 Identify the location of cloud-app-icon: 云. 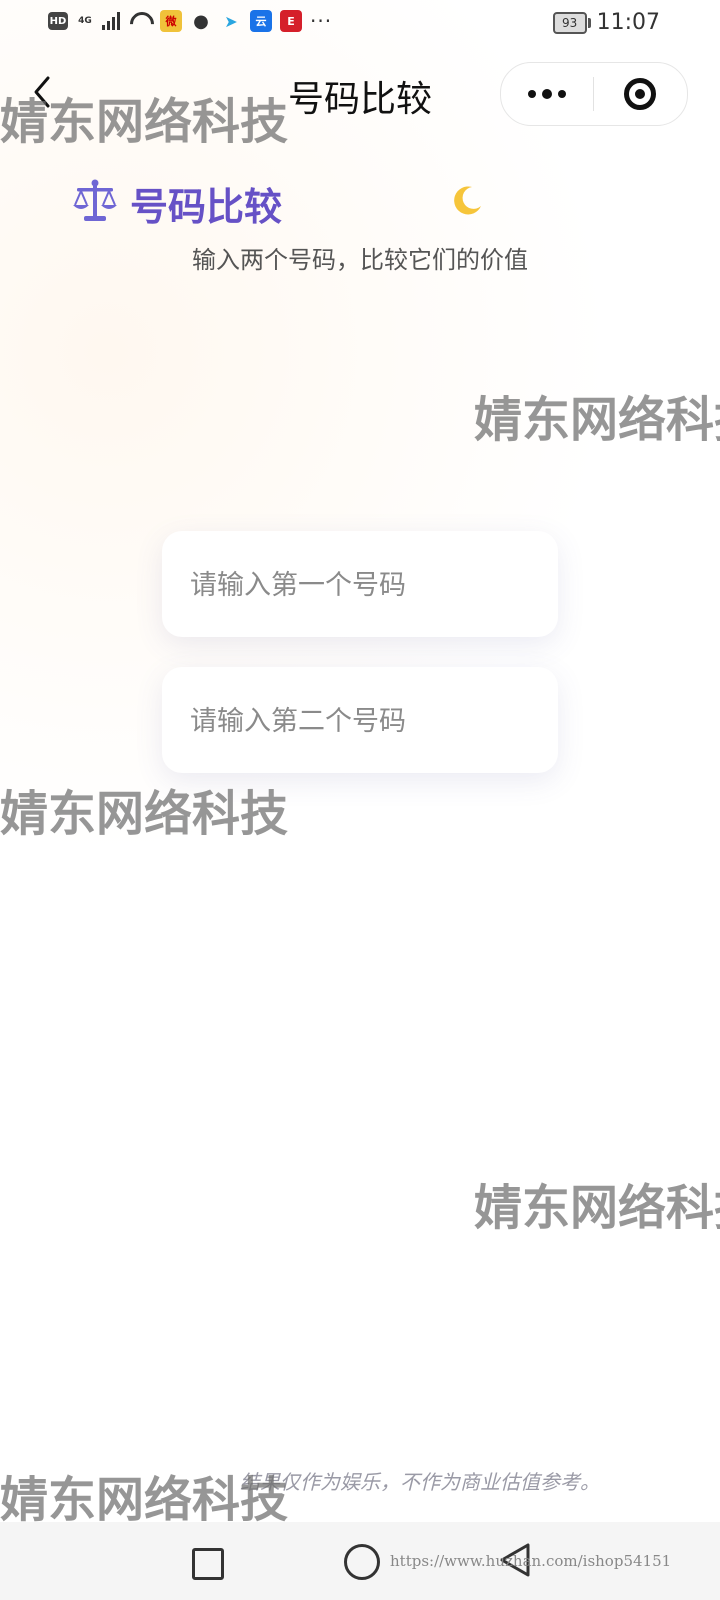
(261, 21).